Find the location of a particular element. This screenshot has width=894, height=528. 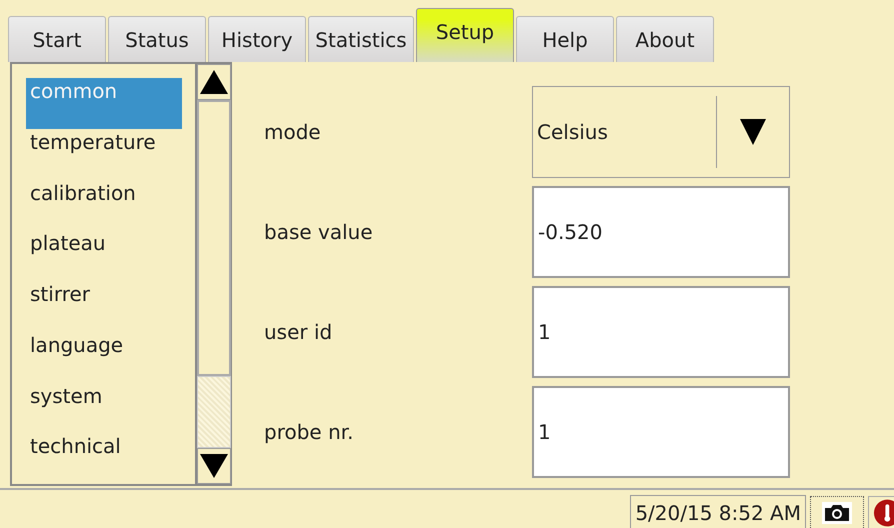

scroll-up-button is located at coordinates (214, 82).